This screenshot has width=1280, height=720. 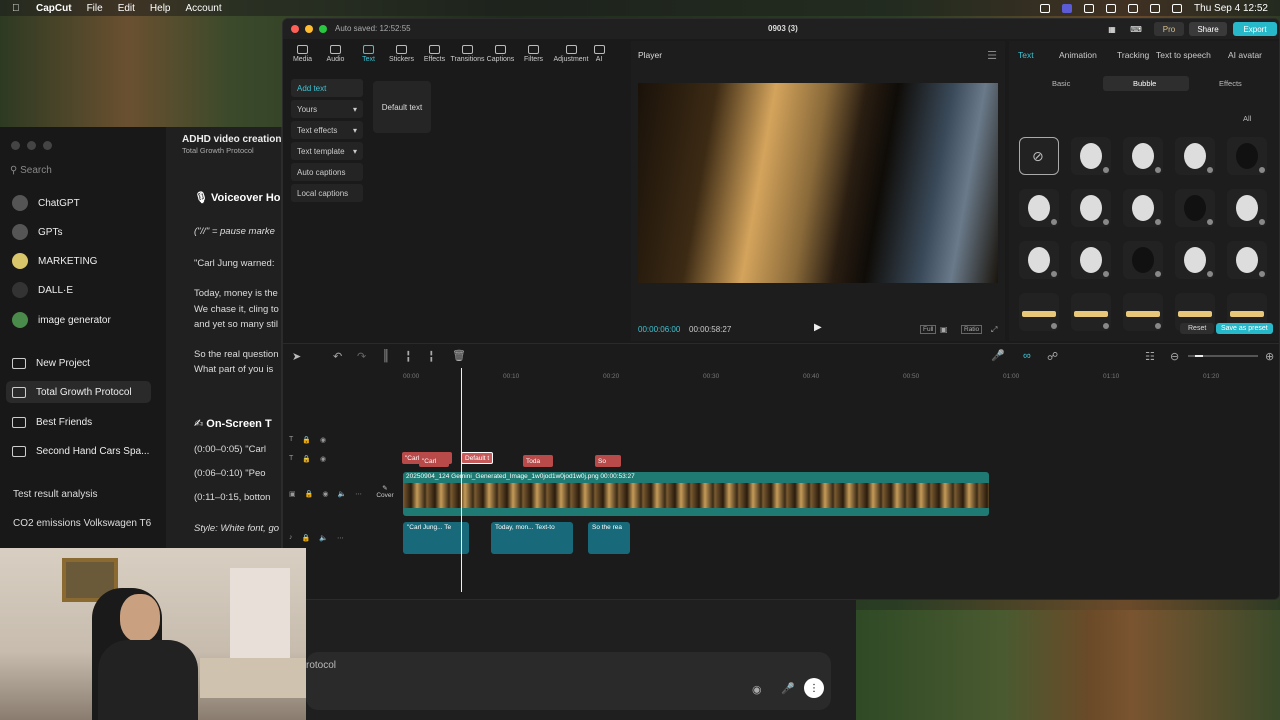 I want to click on shortcuts-icon: ⌨, so click(x=1136, y=29).